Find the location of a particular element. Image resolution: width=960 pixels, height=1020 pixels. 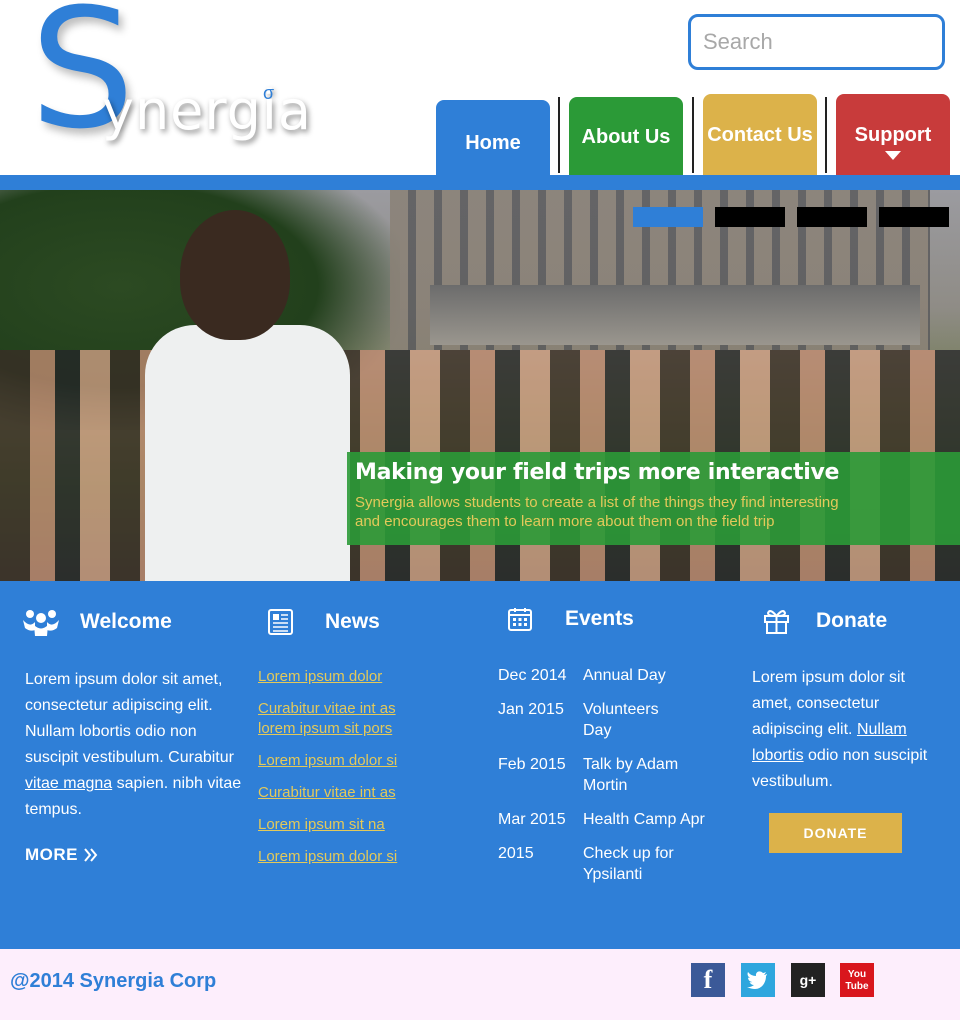

facebook-glyph: f is located at coordinates (708, 979).